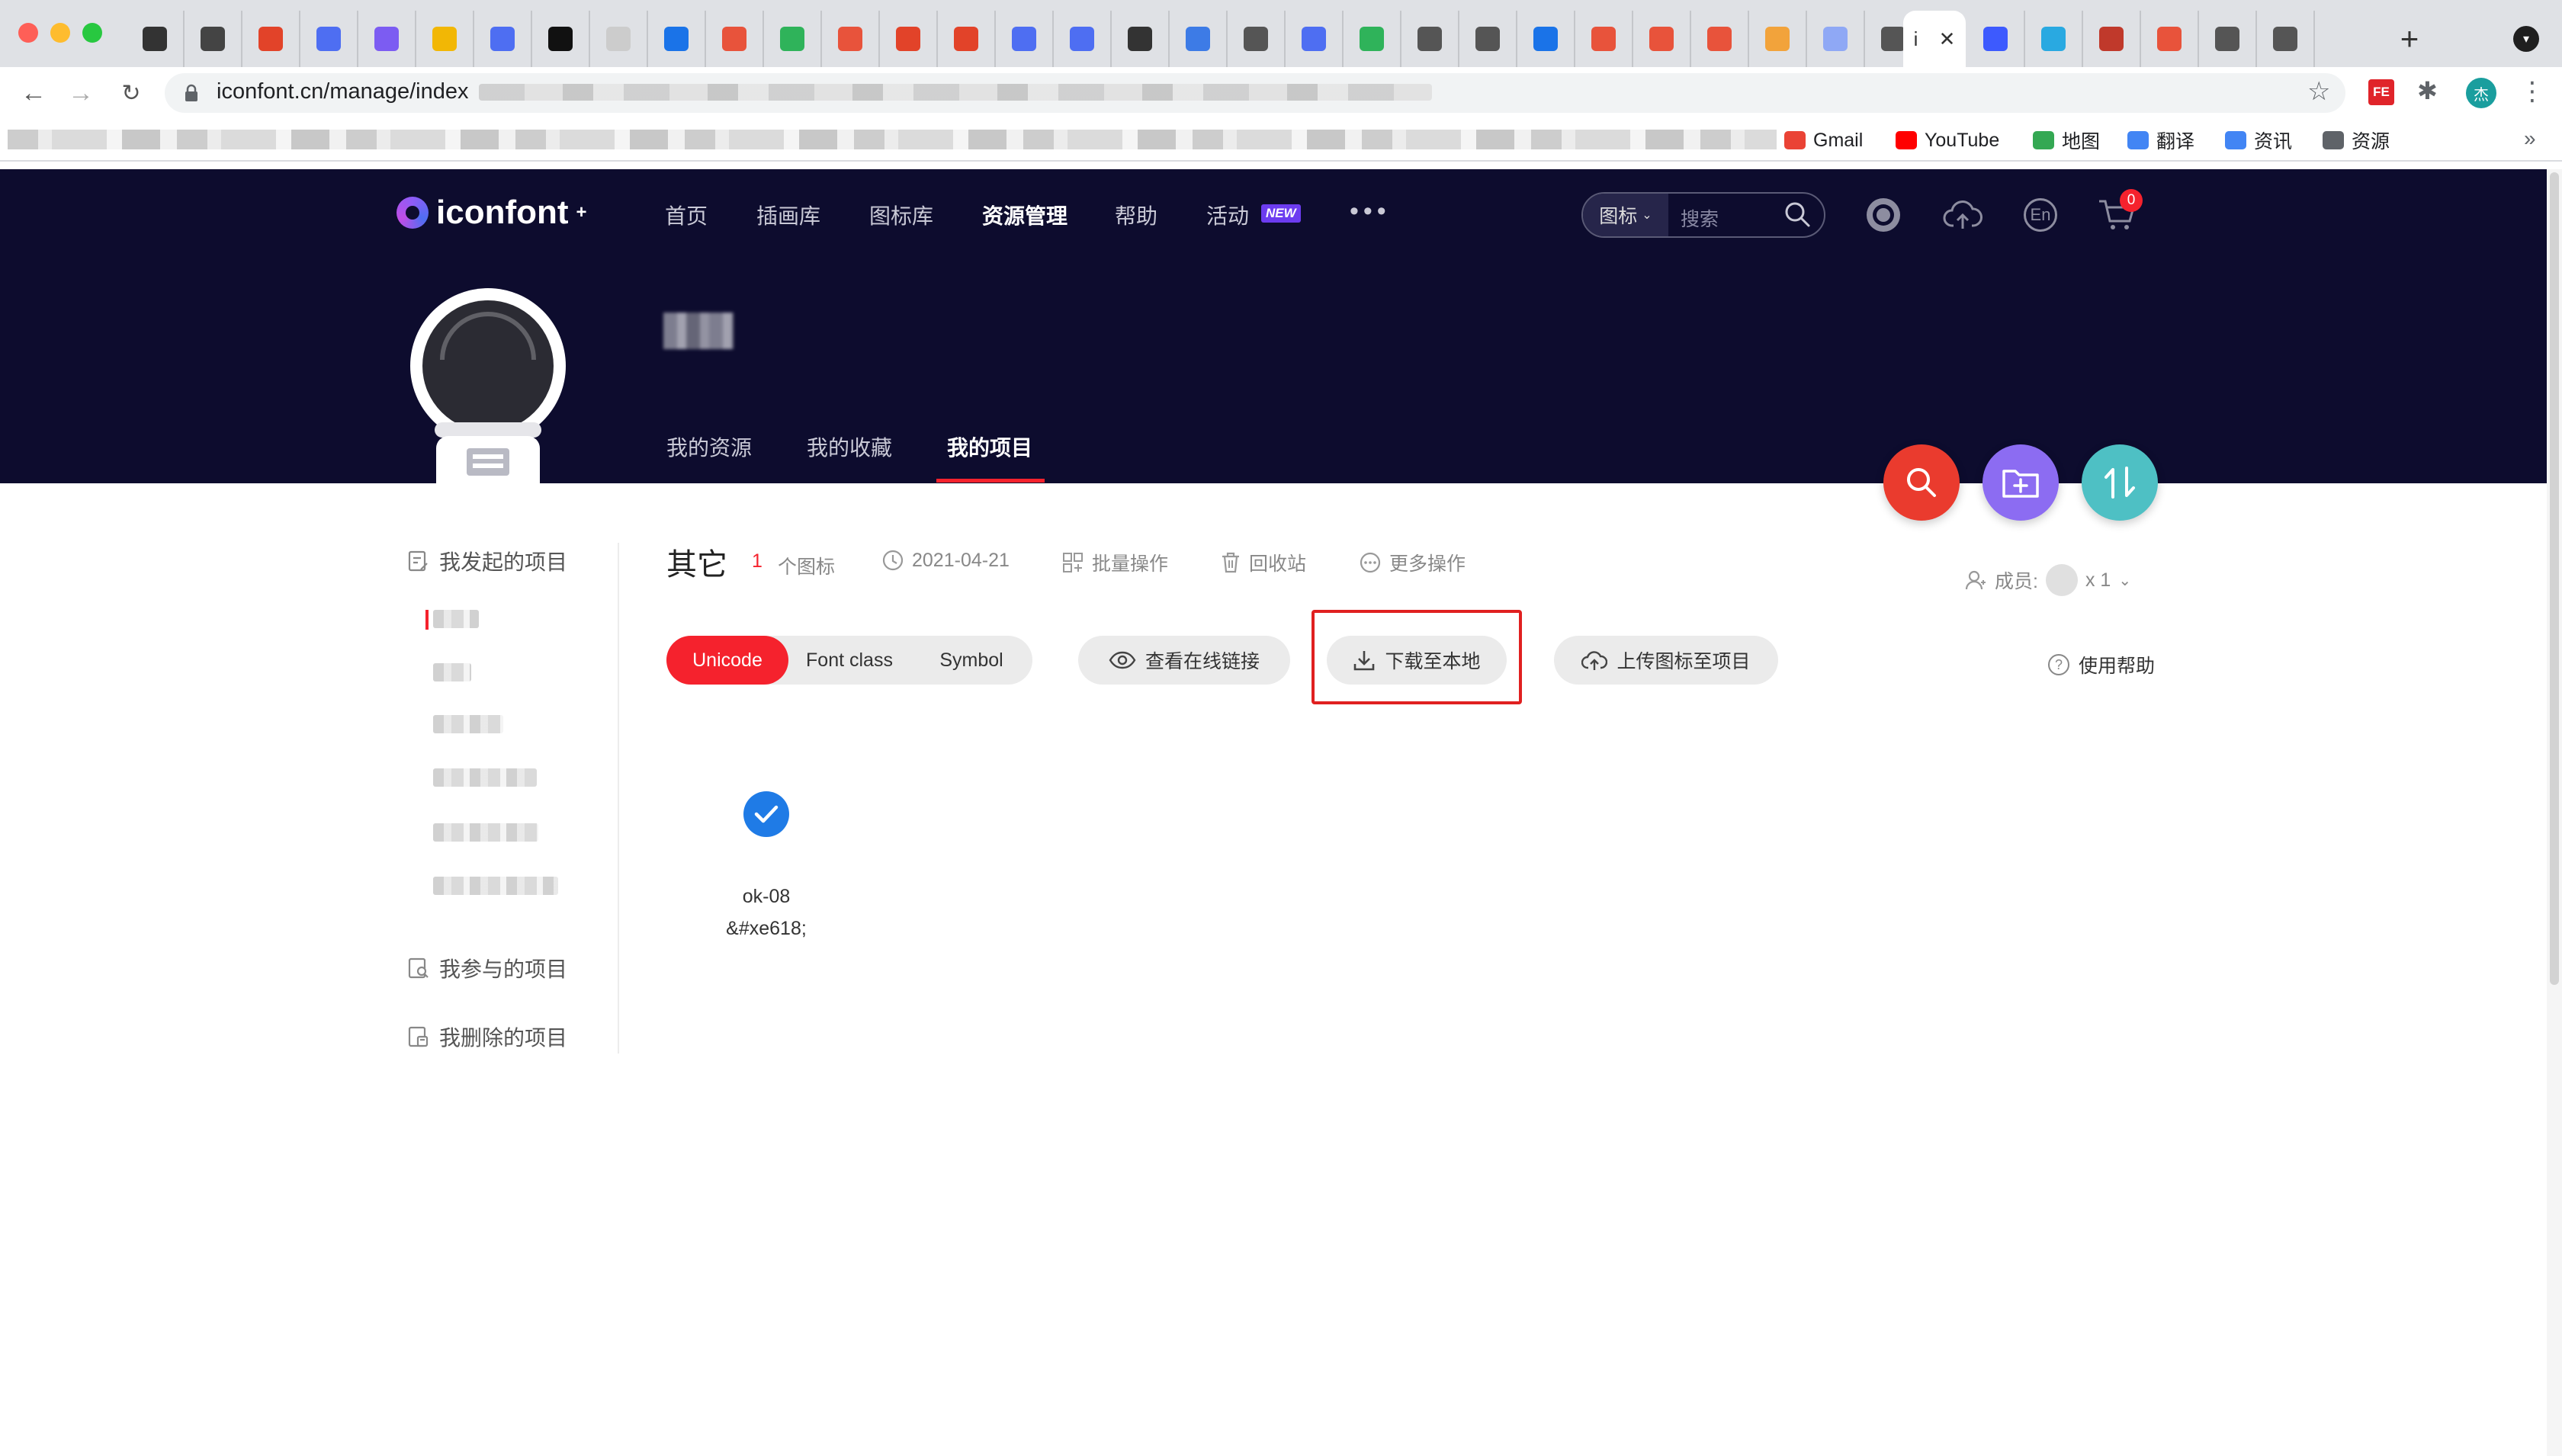 The height and width of the screenshot is (1456, 2562). Describe the element at coordinates (1947, 39) in the screenshot. I see `tab-close-icon: ✕` at that location.